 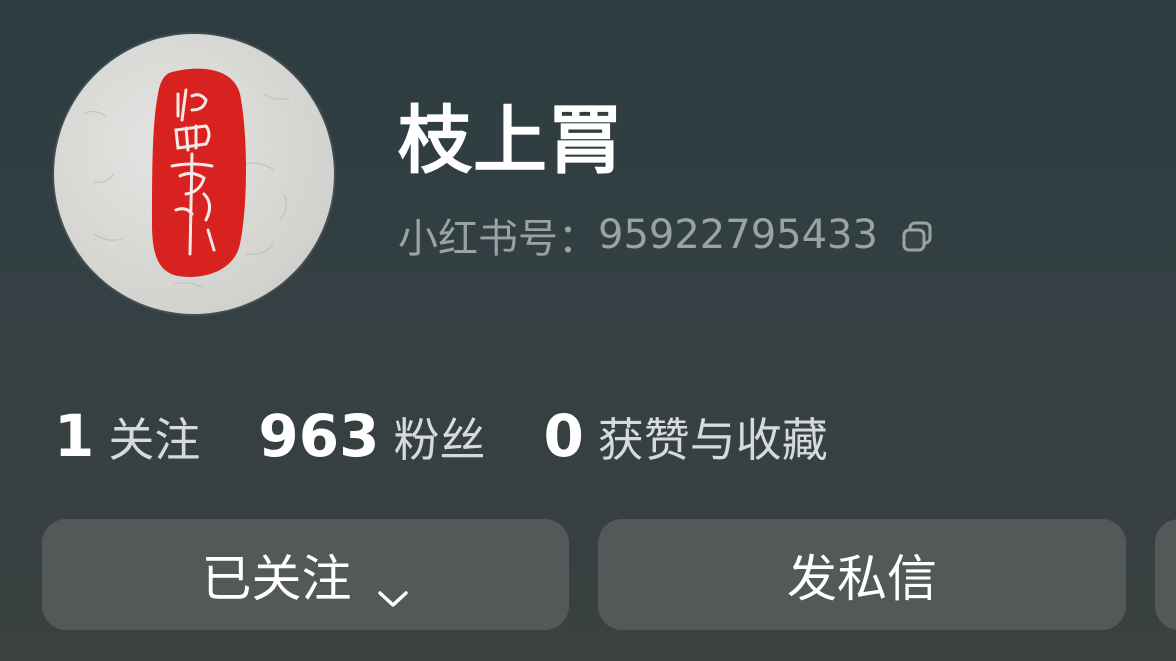 I want to click on copy-icon, so click(x=917, y=235).